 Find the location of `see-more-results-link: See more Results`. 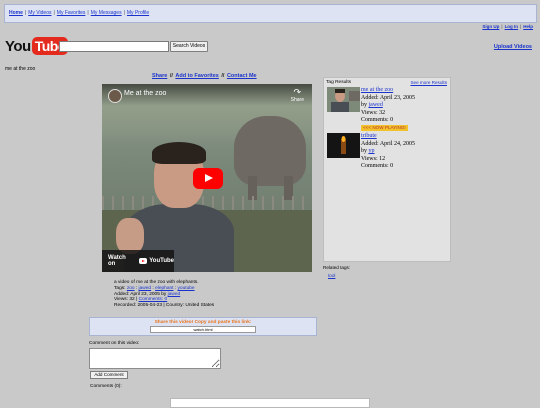

see-more-results-link: See more Results is located at coordinates (428, 82).